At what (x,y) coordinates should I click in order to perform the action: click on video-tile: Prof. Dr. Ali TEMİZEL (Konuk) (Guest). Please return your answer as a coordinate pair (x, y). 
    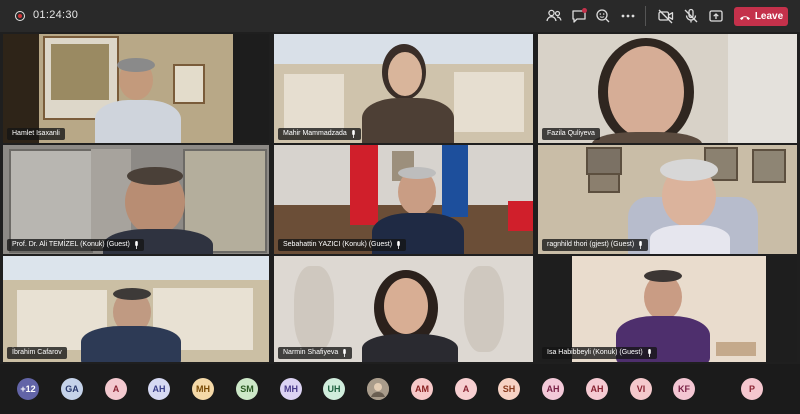
    Looking at the image, I should click on (136, 199).